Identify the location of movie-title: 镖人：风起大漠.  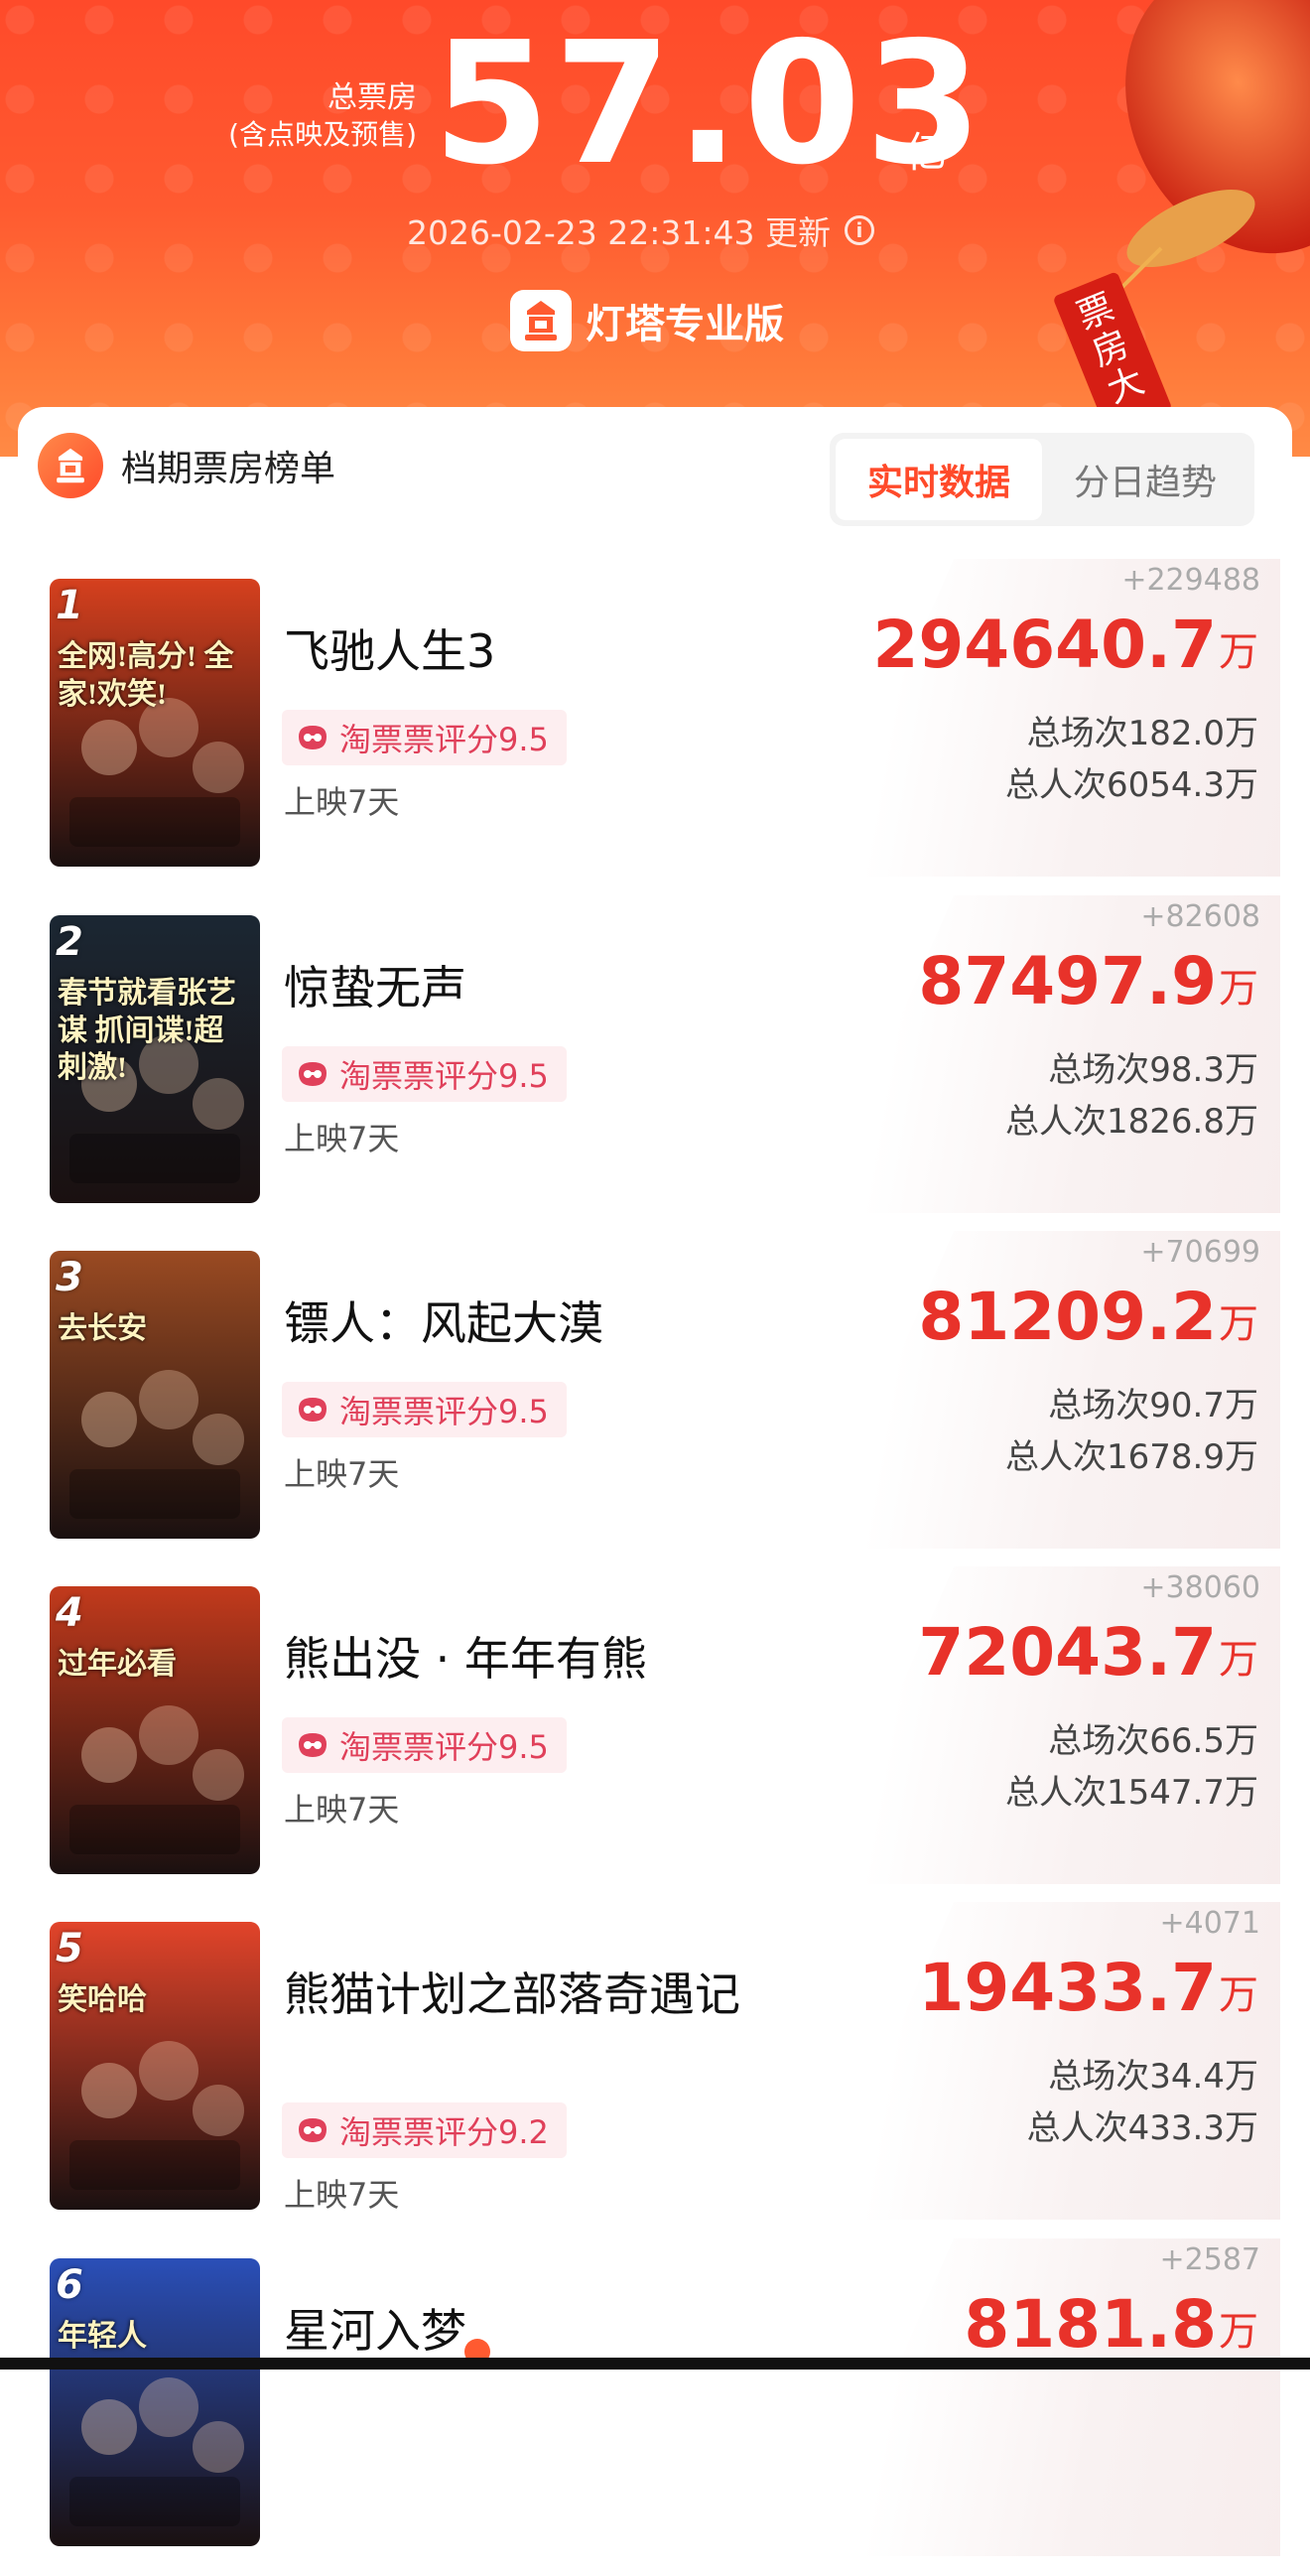
(522, 1323).